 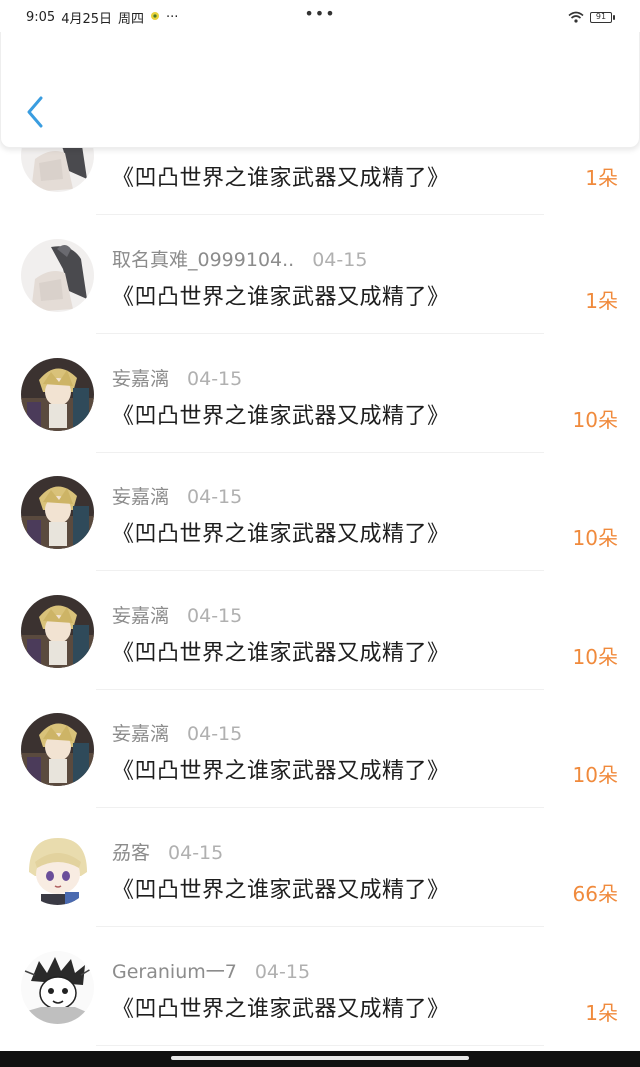 I want to click on item-meta: 刕客 04-15, so click(x=167, y=851).